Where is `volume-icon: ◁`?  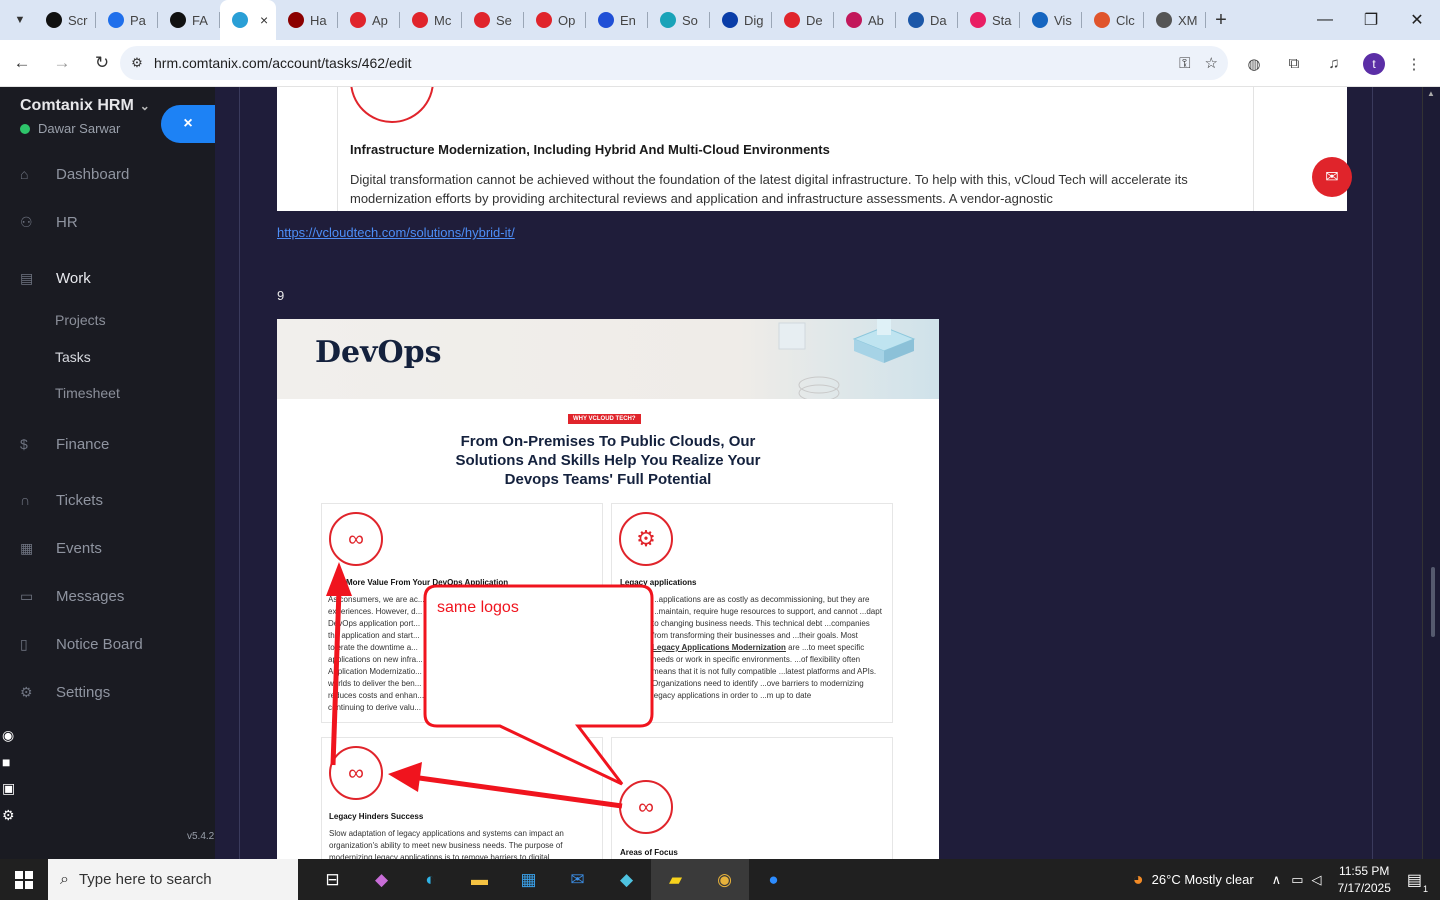
volume-icon: ◁ is located at coordinates (1316, 880).